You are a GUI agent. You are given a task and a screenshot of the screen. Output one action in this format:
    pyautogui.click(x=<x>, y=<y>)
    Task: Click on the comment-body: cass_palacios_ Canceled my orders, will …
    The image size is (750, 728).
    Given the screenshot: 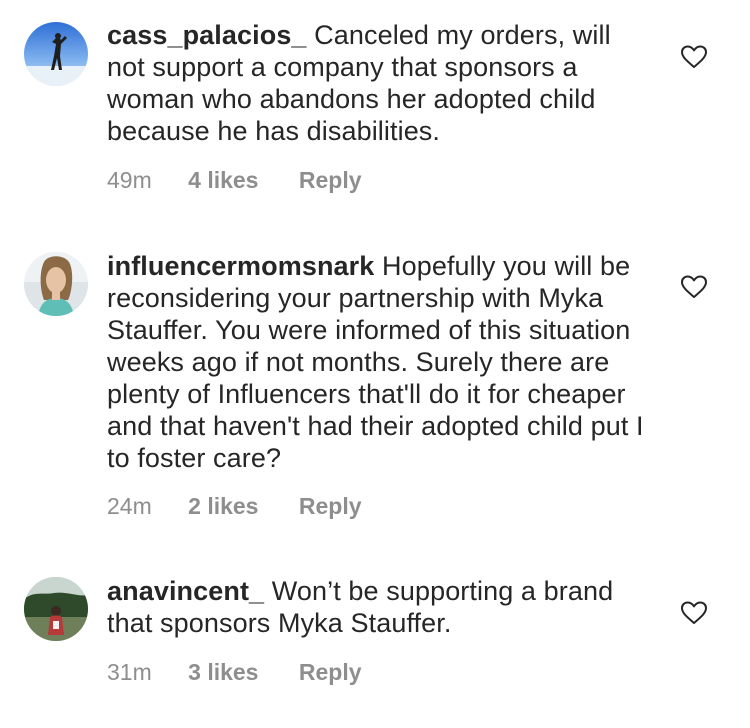 What is the action you would take?
    pyautogui.click(x=379, y=83)
    